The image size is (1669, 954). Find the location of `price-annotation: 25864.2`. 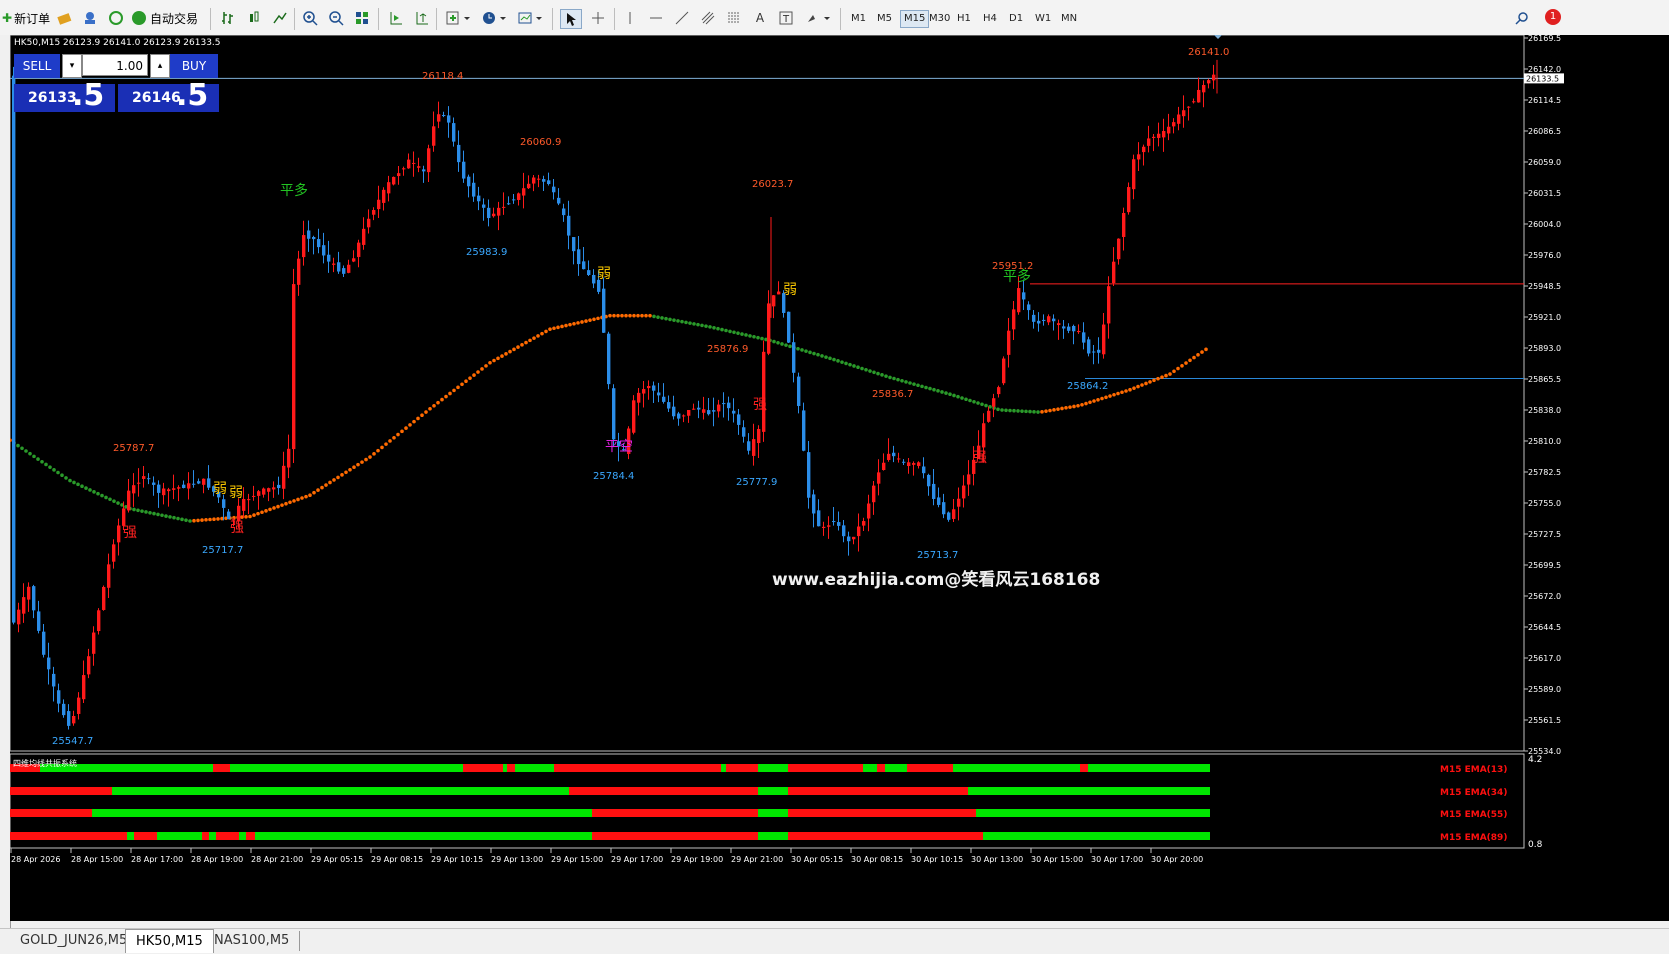

price-annotation: 25864.2 is located at coordinates (1087, 386).